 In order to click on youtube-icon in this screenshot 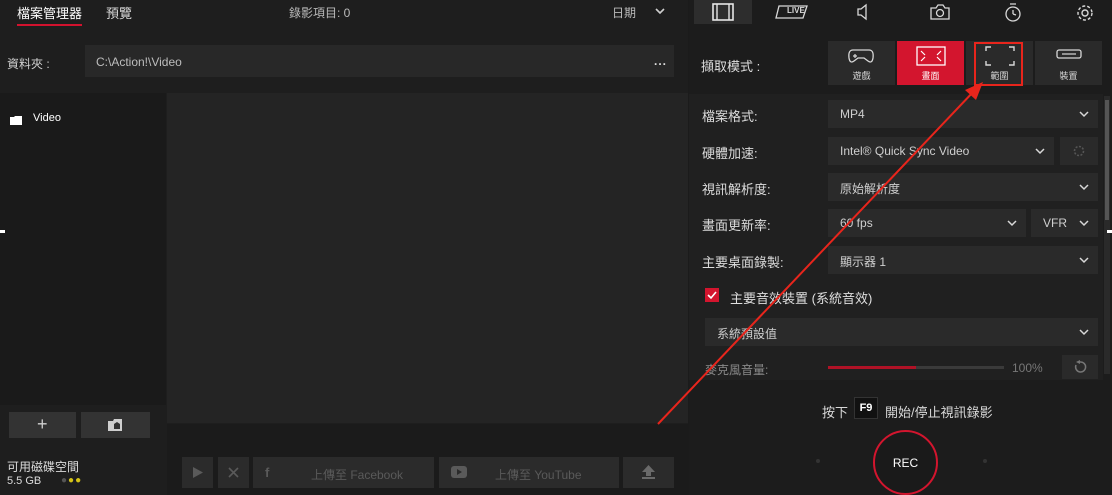, I will do `click(459, 472)`.